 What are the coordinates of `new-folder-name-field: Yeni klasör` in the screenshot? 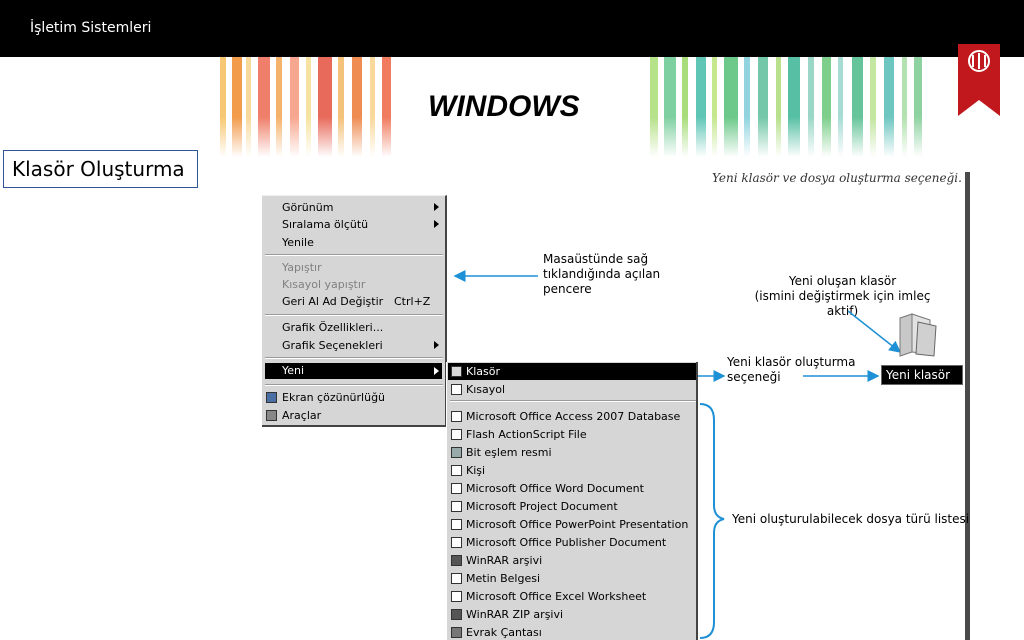 It's located at (922, 375).